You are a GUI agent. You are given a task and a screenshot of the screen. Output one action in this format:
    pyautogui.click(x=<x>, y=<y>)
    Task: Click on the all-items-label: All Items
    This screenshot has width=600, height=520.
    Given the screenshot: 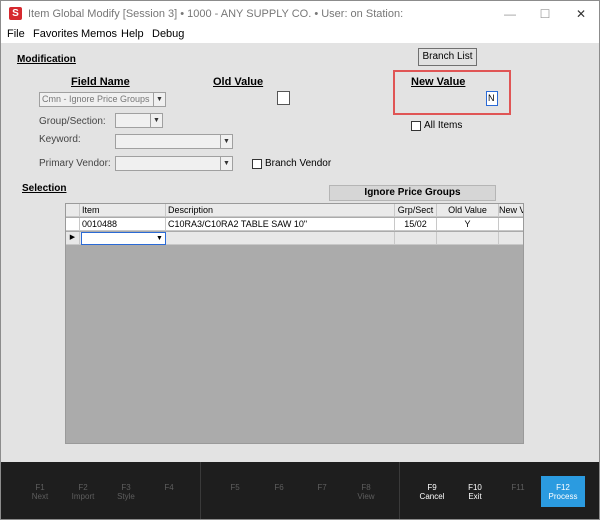 What is the action you would take?
    pyautogui.click(x=443, y=125)
    